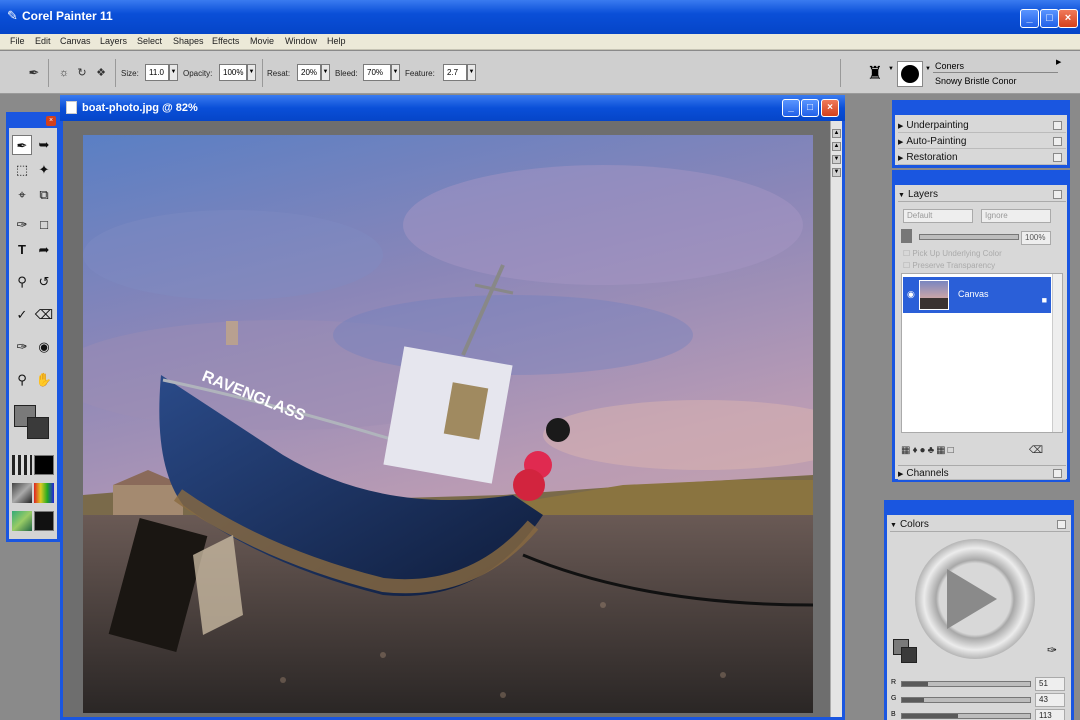 The height and width of the screenshot is (720, 1080). What do you see at coordinates (113, 41) in the screenshot?
I see `menu-layers: Layers` at bounding box center [113, 41].